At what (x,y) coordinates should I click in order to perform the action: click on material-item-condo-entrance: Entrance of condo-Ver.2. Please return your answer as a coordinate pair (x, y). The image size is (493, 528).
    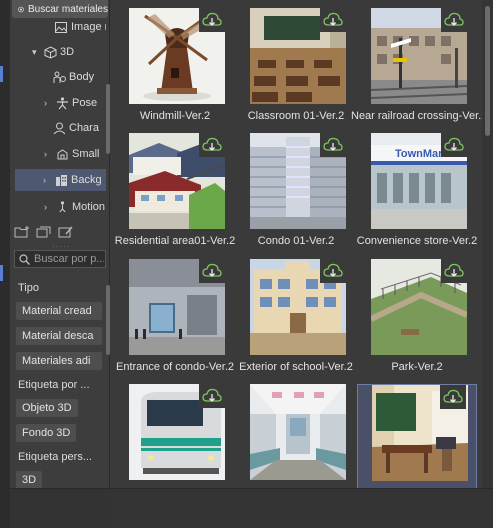
    Looking at the image, I should click on (175, 313).